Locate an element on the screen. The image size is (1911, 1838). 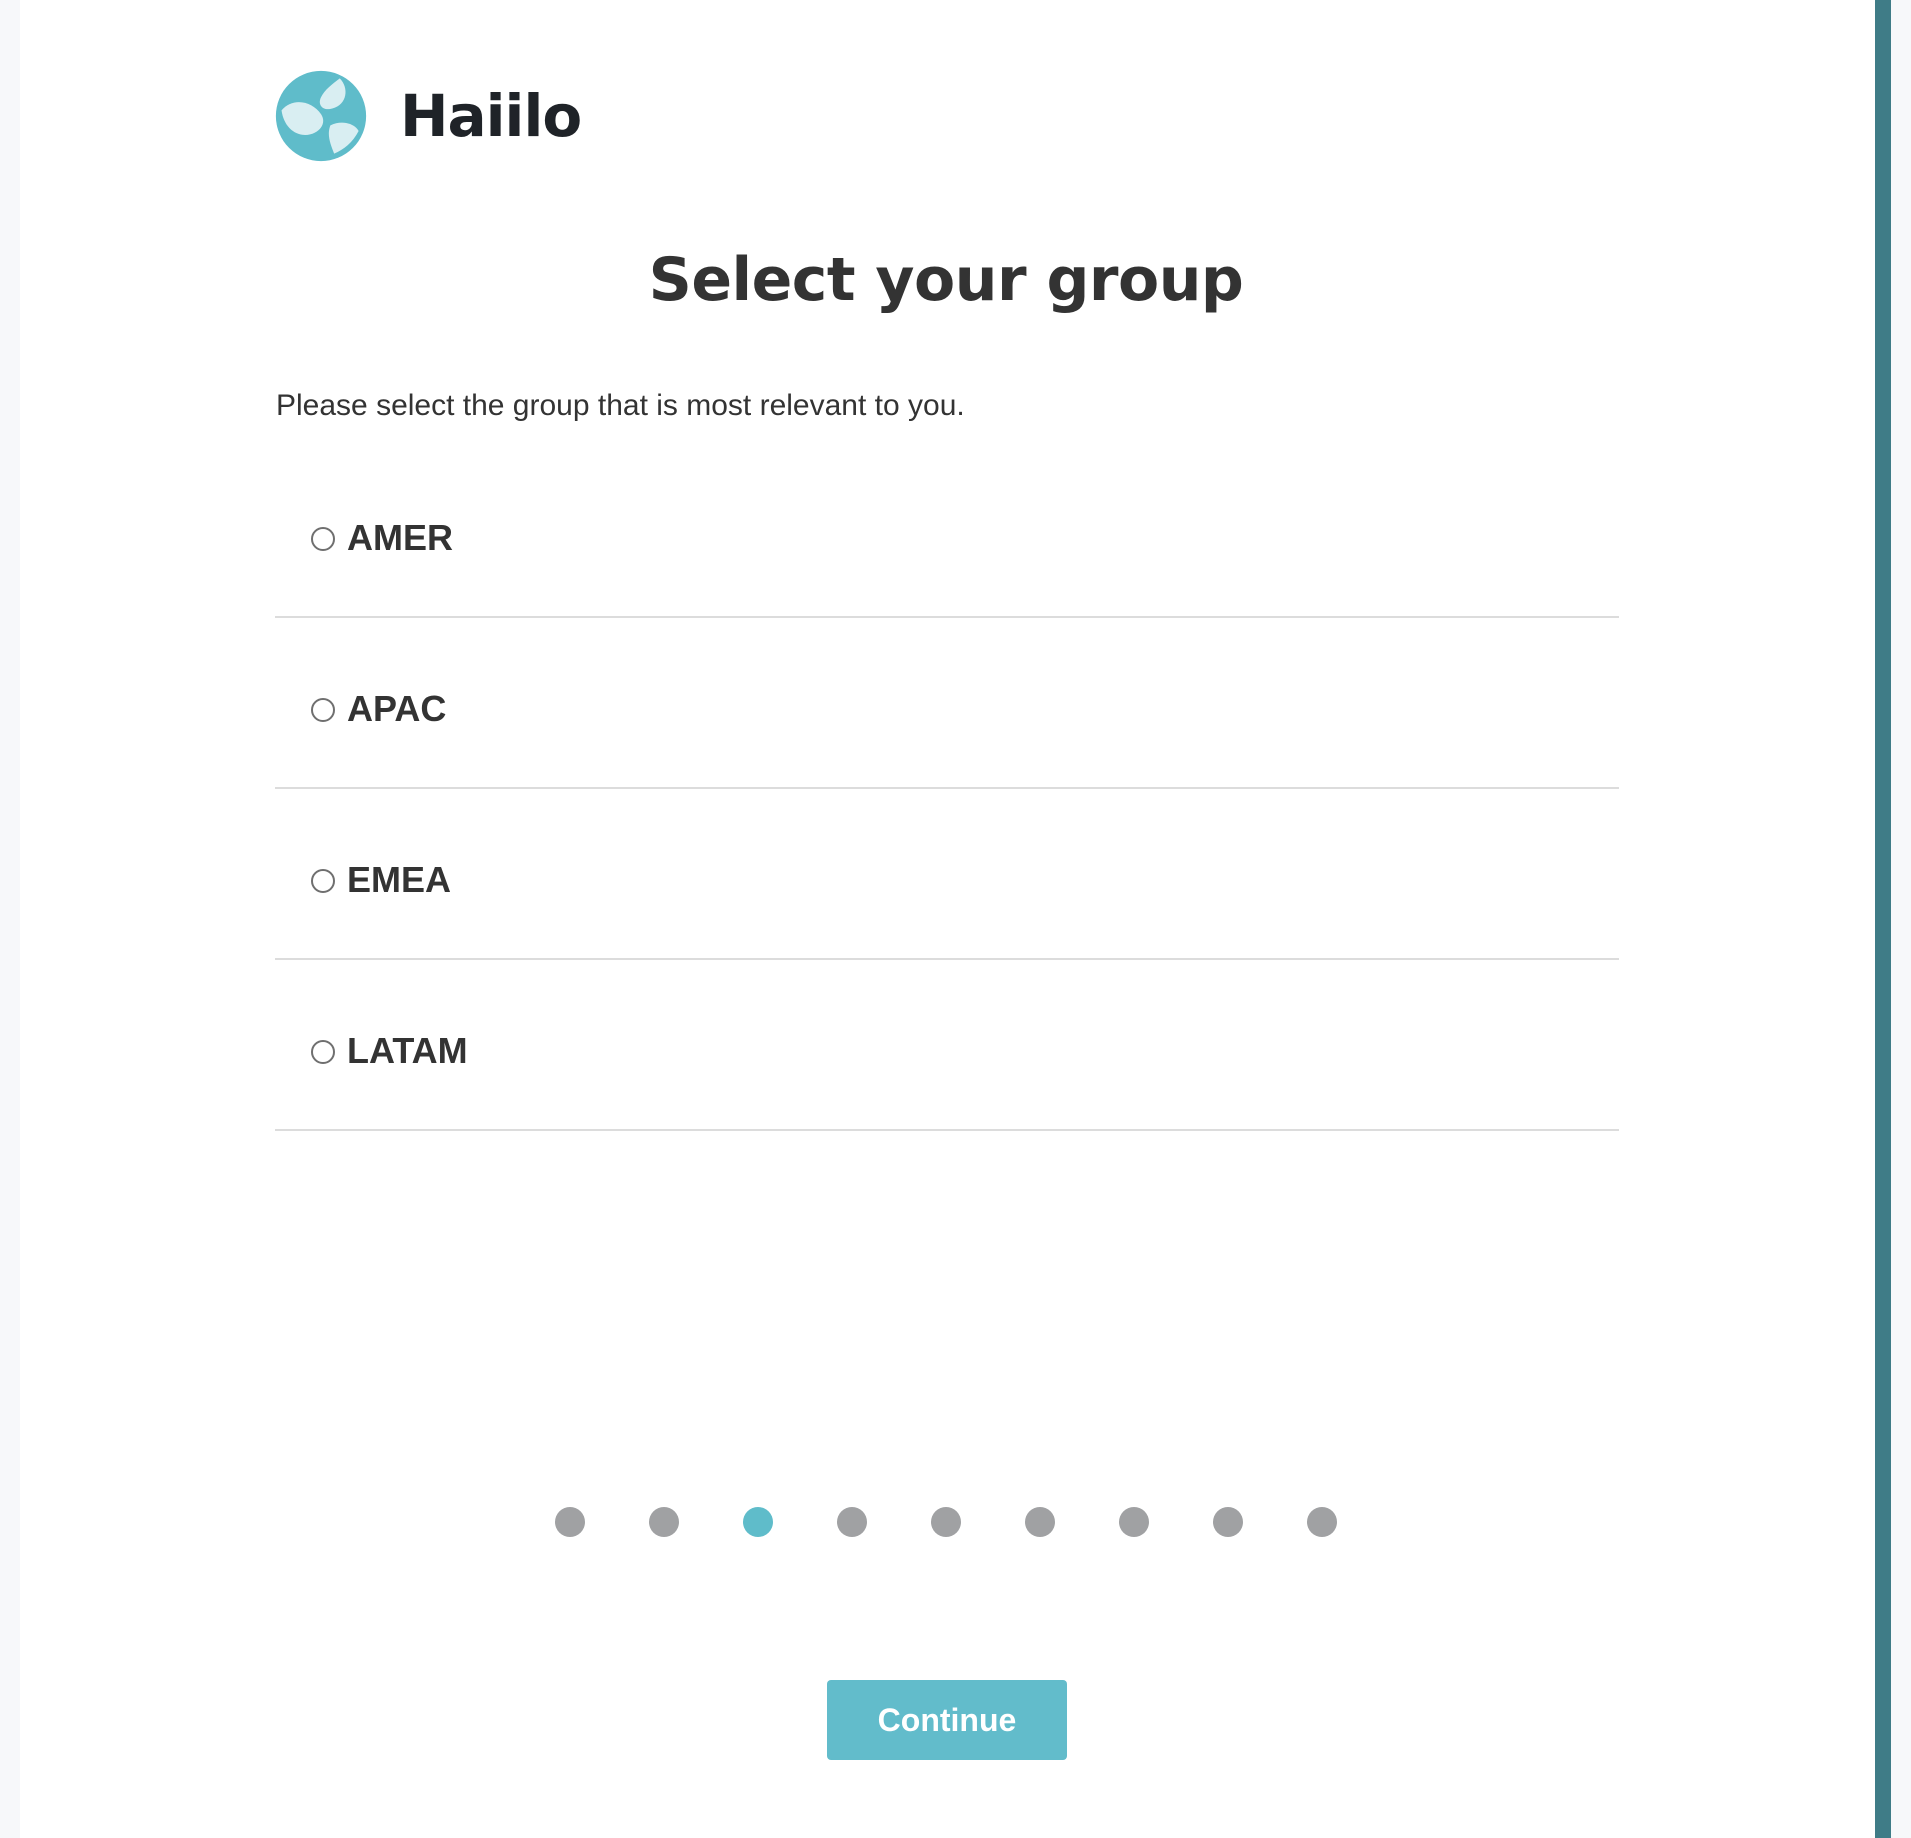
group-label: EMEA is located at coordinates (399, 880).